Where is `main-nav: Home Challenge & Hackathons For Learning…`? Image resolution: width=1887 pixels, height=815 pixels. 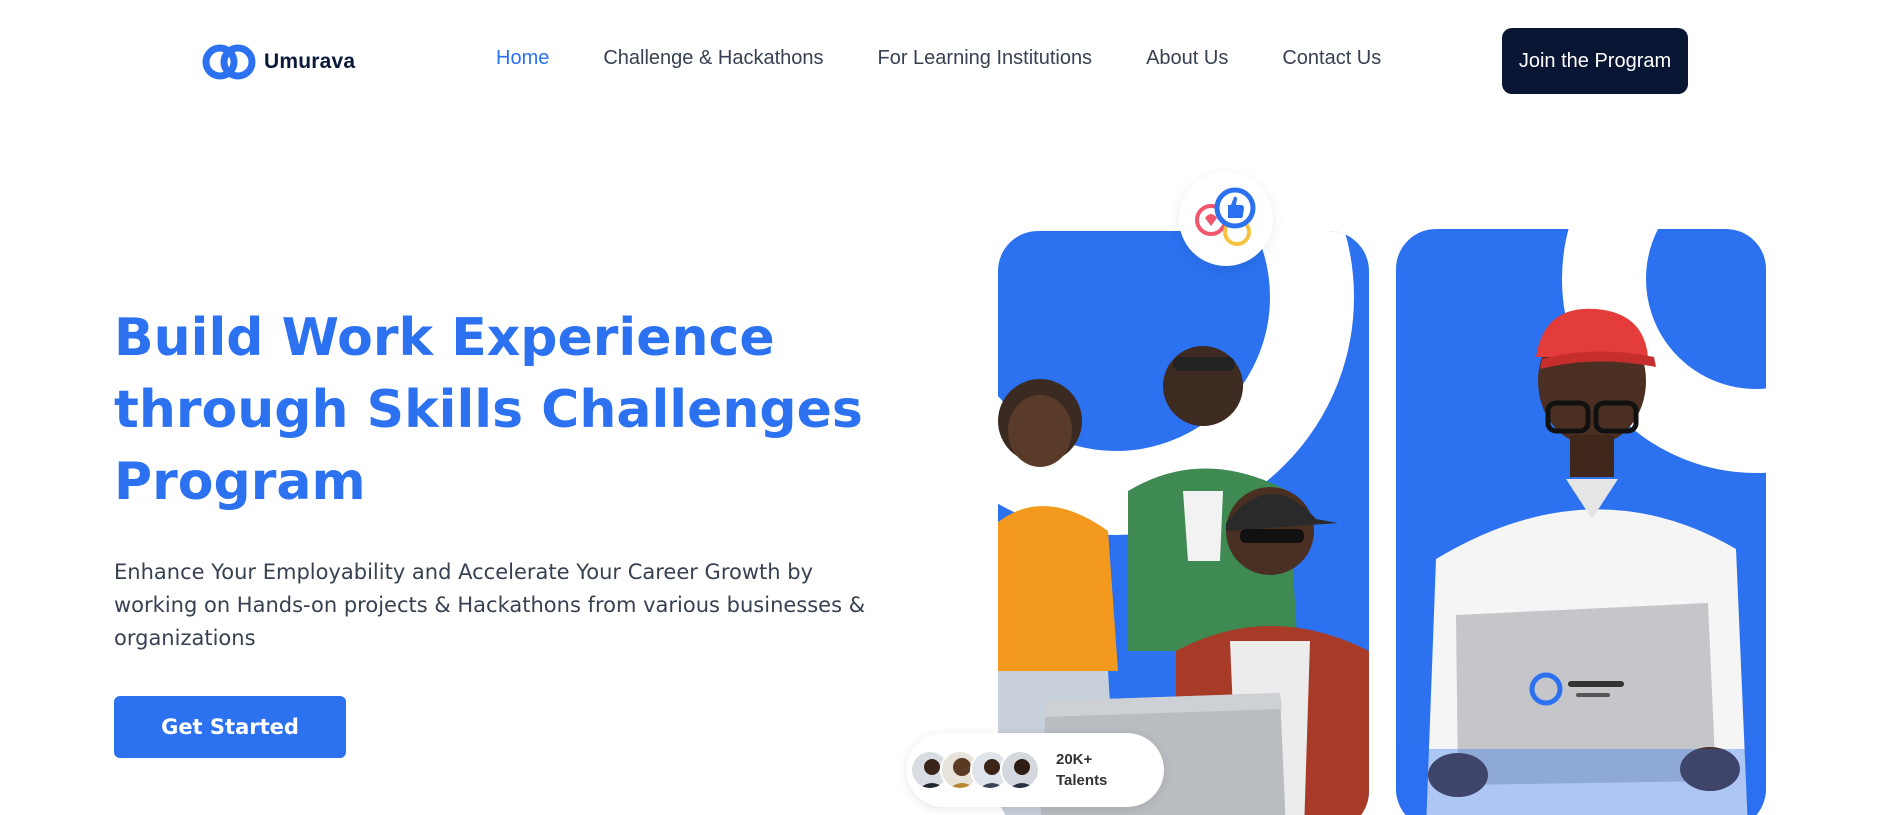 main-nav: Home Challenge & Hackathons For Learning… is located at coordinates (938, 58).